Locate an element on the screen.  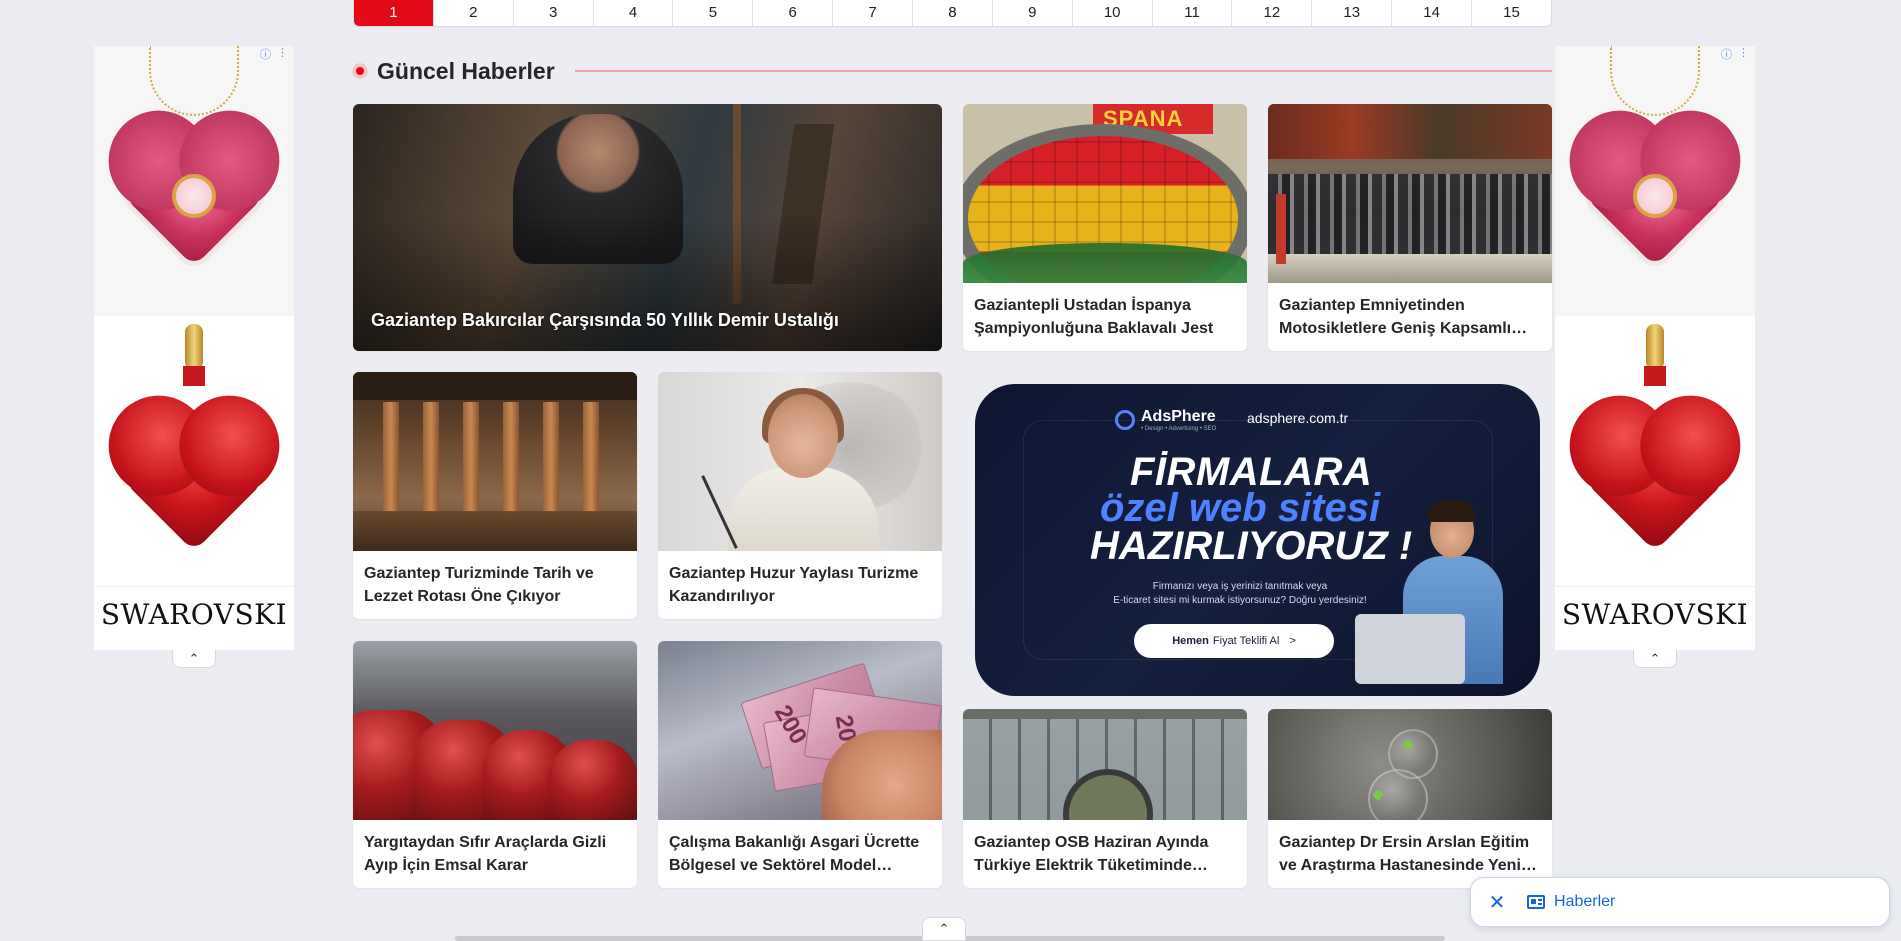
page-link-7: 7 is located at coordinates (873, 13).